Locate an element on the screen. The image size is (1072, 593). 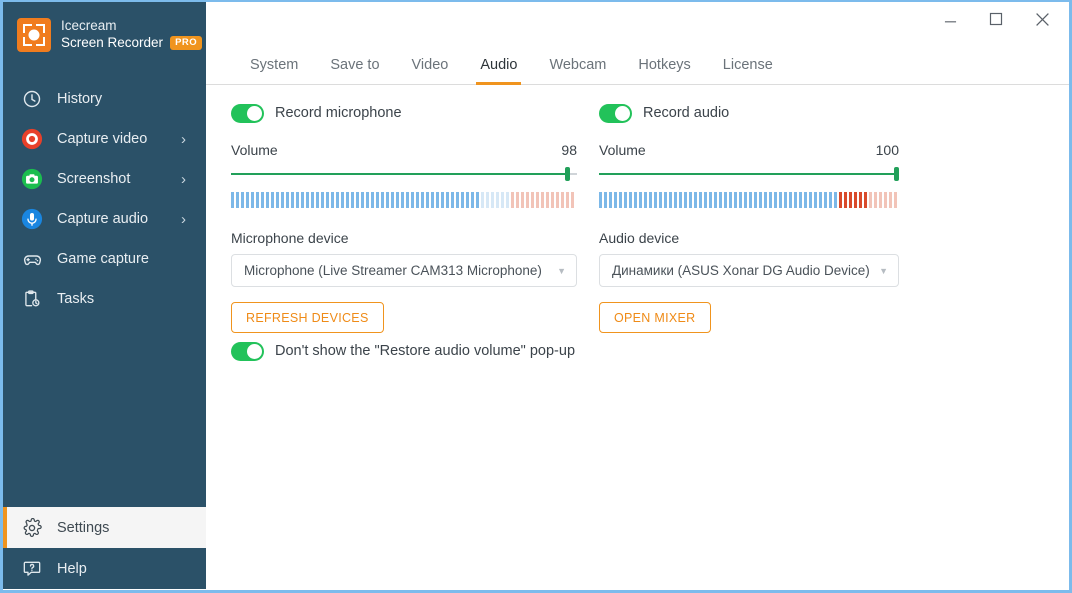
tab-video: Video is located at coordinates (430, 70).